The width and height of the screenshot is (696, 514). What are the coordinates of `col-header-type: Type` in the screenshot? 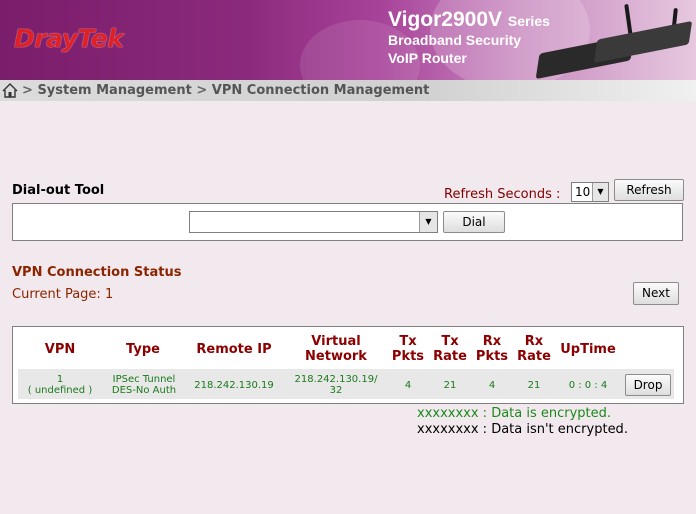 It's located at (143, 349).